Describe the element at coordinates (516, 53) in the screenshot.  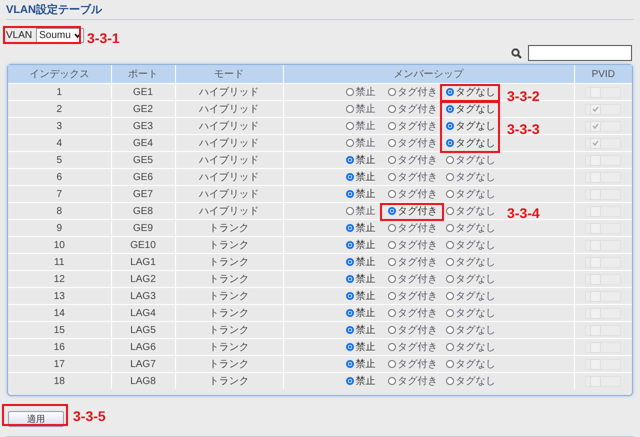
I see `search-icon` at that location.